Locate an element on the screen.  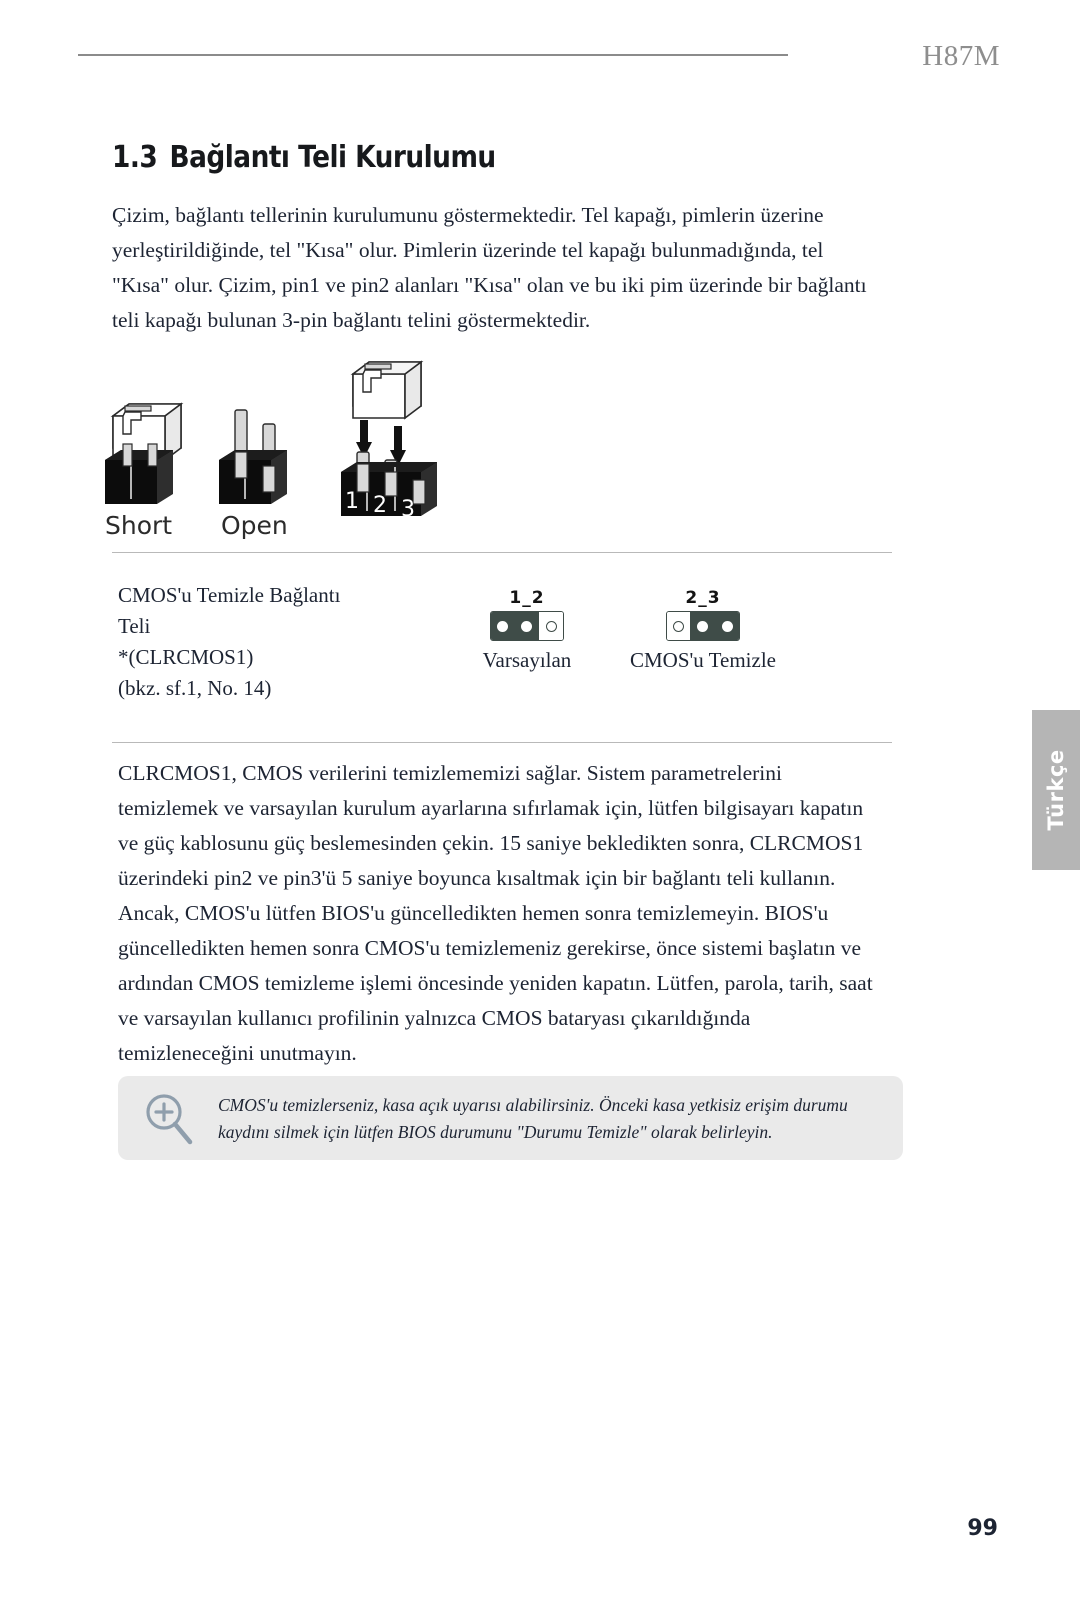
pins-label-2-3: 2_3 is located at coordinates (703, 598).